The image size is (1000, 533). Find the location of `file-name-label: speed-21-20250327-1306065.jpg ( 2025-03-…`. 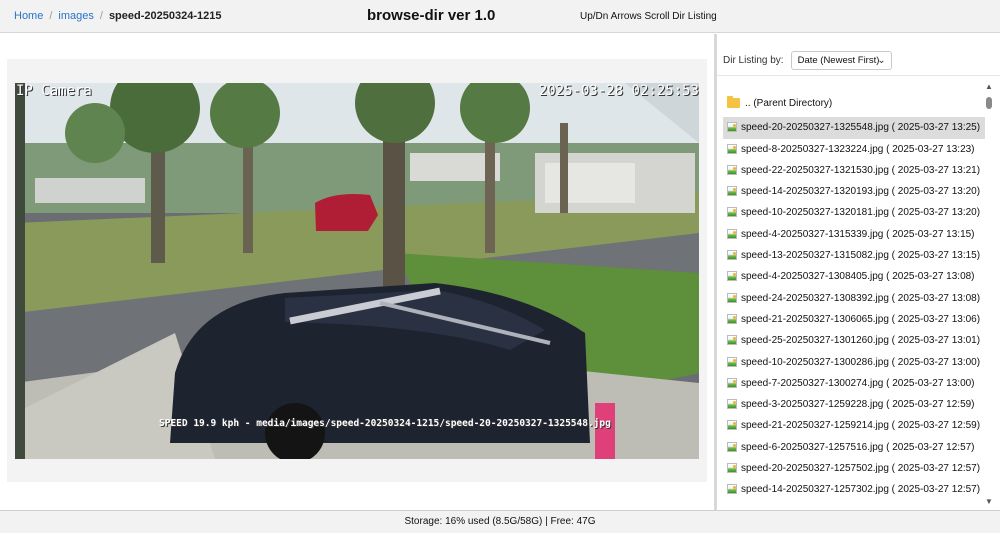

file-name-label: speed-21-20250327-1306065.jpg ( 2025-03-… is located at coordinates (861, 319).